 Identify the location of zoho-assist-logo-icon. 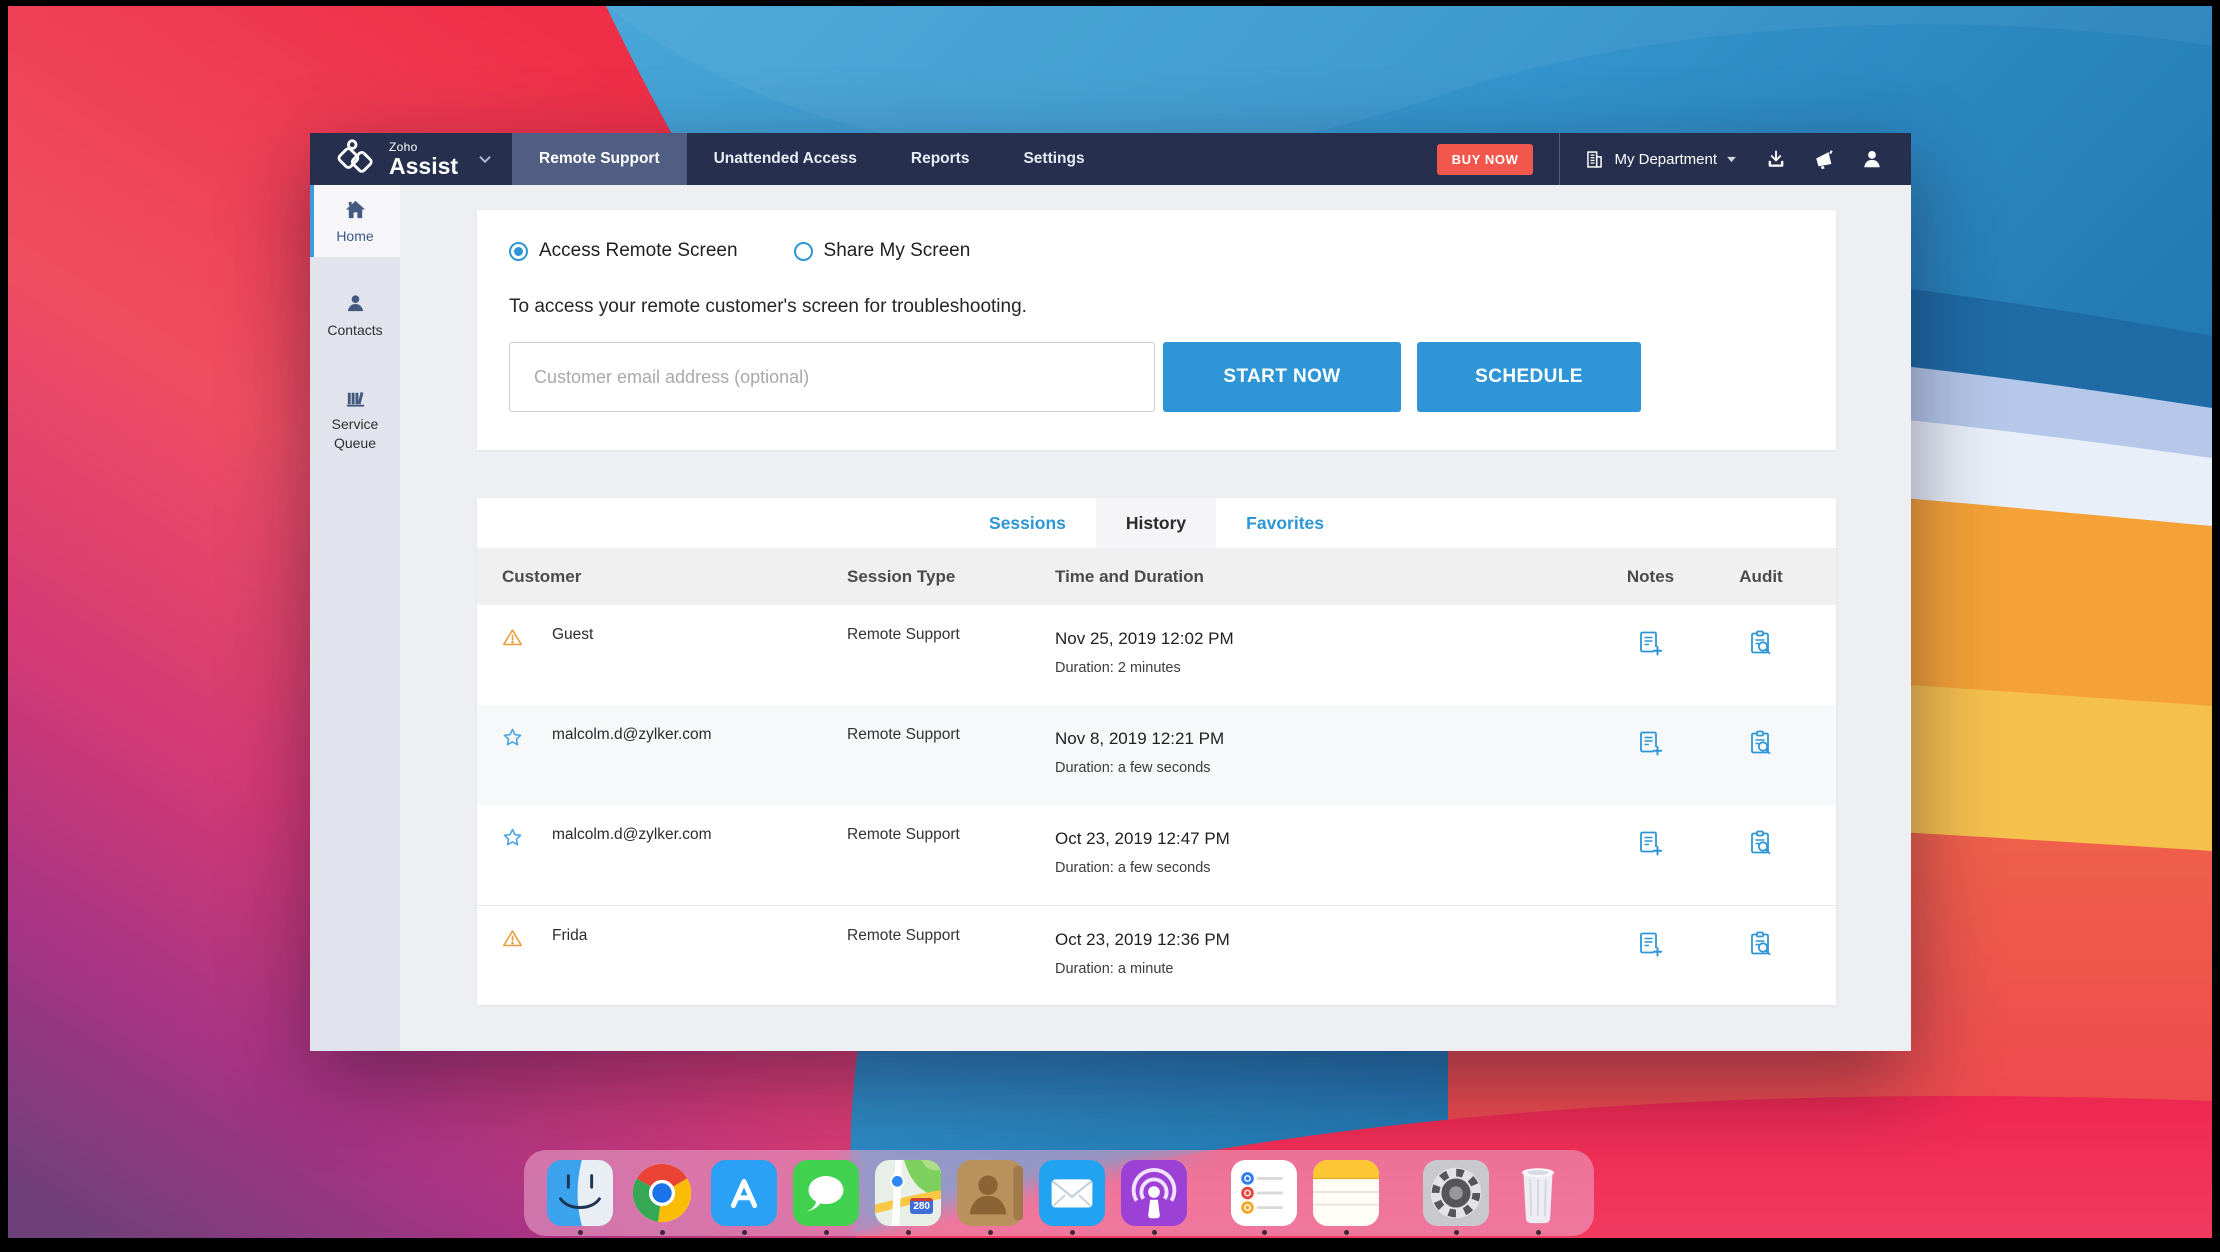
(357, 159).